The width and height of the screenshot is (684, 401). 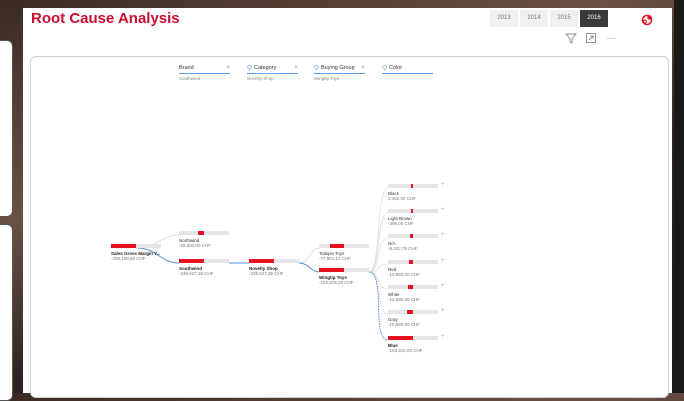 I want to click on filter-icon, so click(x=571, y=38).